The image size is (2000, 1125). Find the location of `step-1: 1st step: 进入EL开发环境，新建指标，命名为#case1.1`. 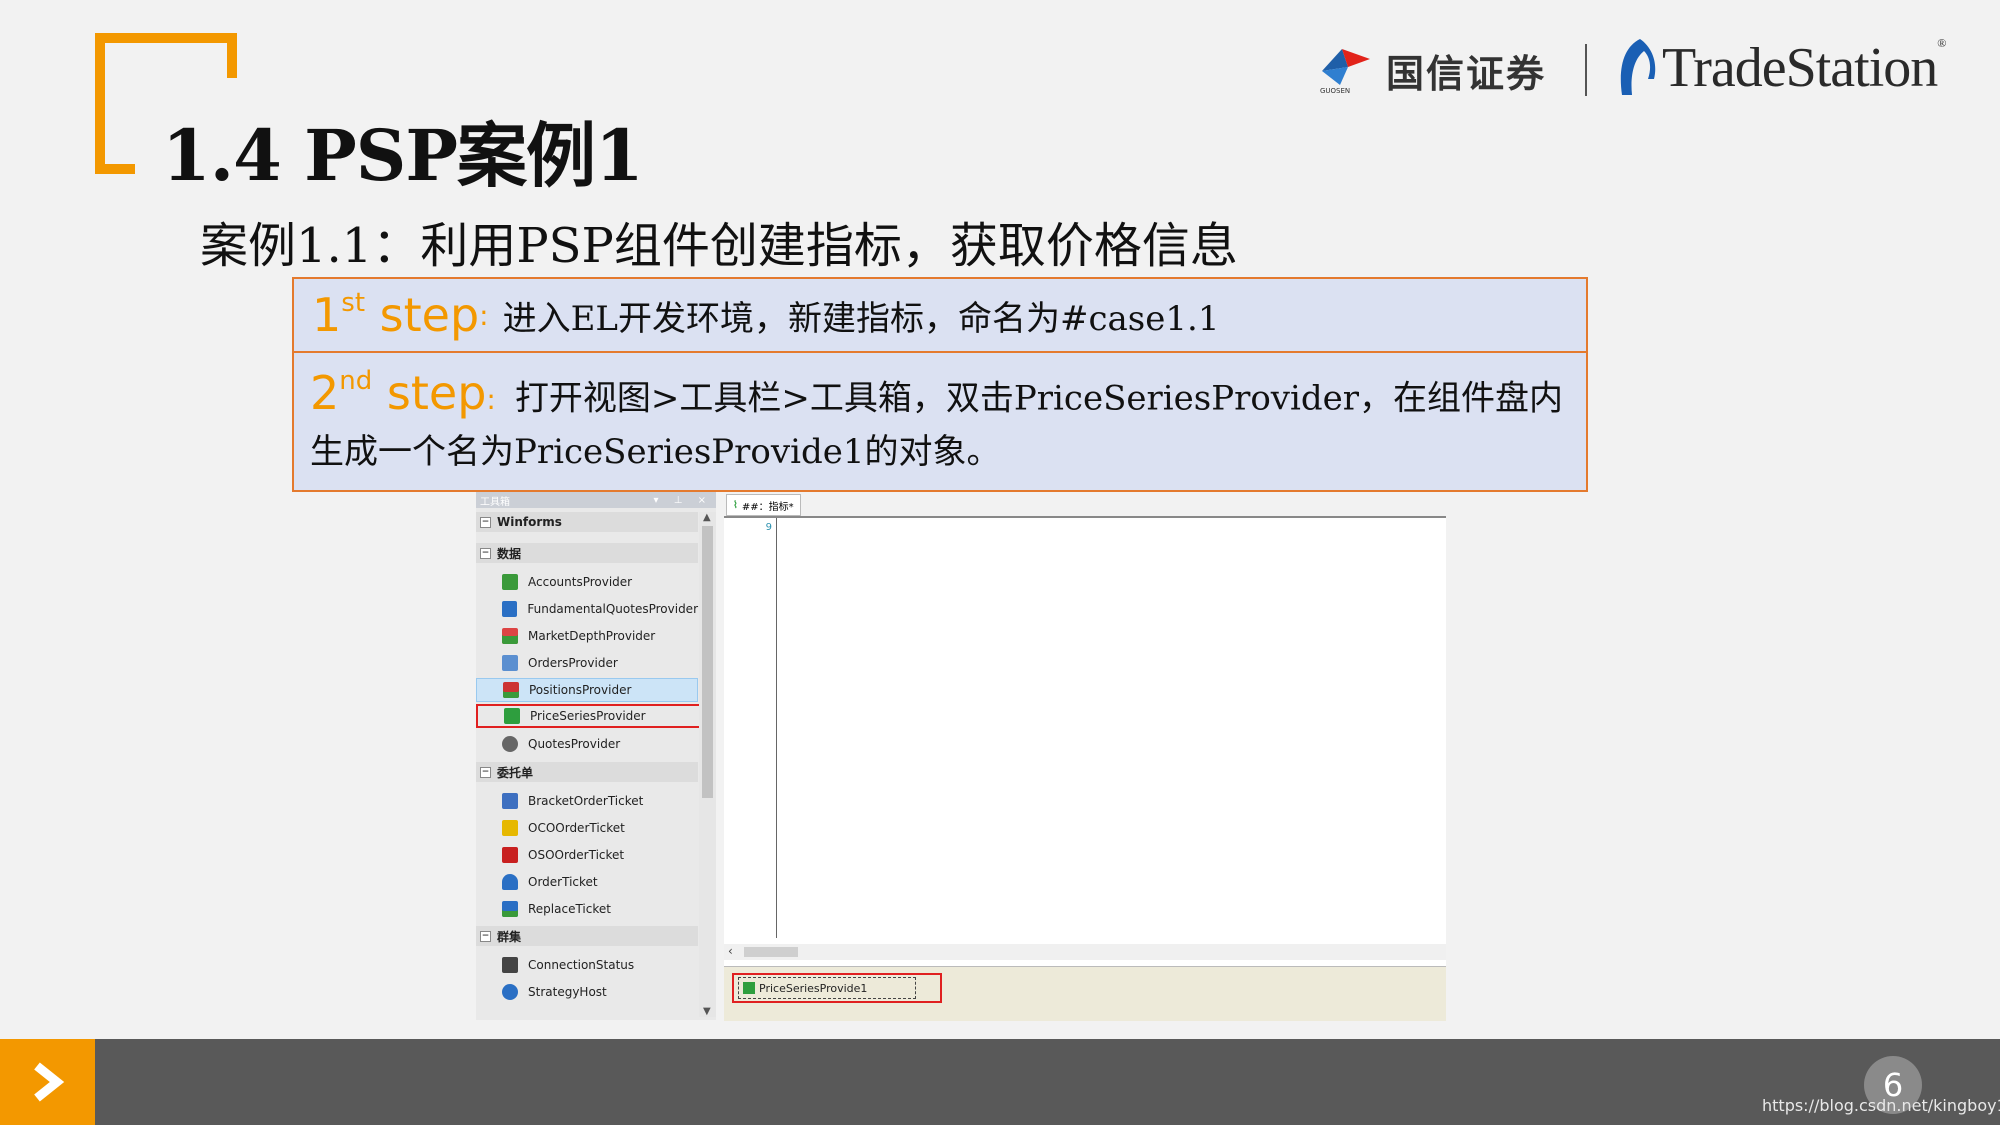

step-1: 1st step: 进入EL开发环境，新建指标，命名为#case1.1 is located at coordinates (940, 316).